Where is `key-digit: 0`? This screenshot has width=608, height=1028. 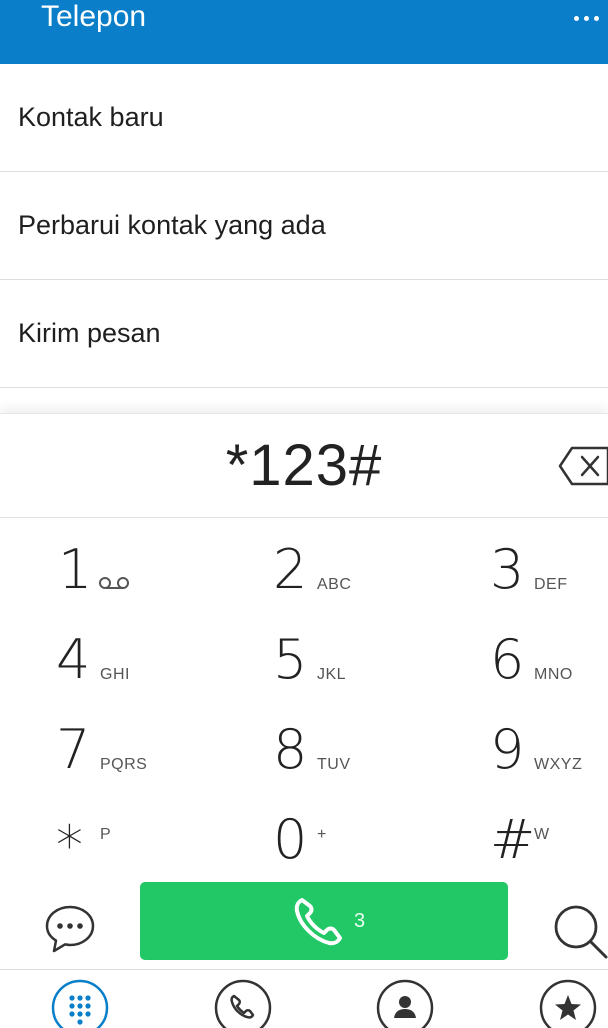
key-digit: 0 is located at coordinates (290, 839).